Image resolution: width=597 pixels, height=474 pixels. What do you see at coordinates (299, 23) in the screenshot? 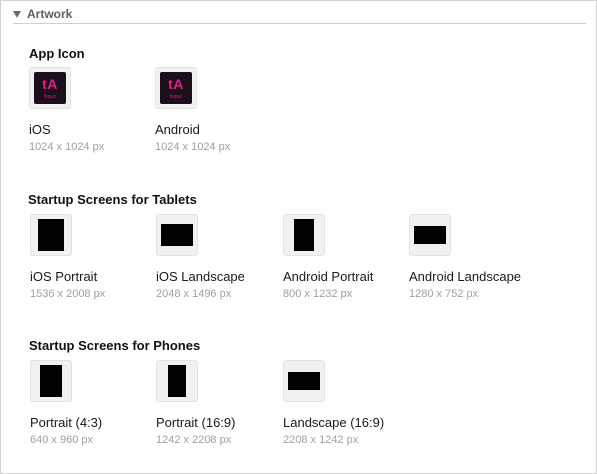
I see `section-divider` at bounding box center [299, 23].